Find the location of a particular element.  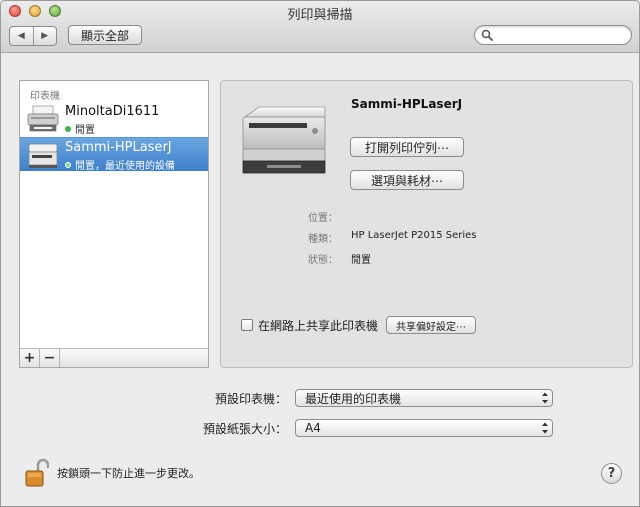

remove-printer-button: − is located at coordinates (50, 358).